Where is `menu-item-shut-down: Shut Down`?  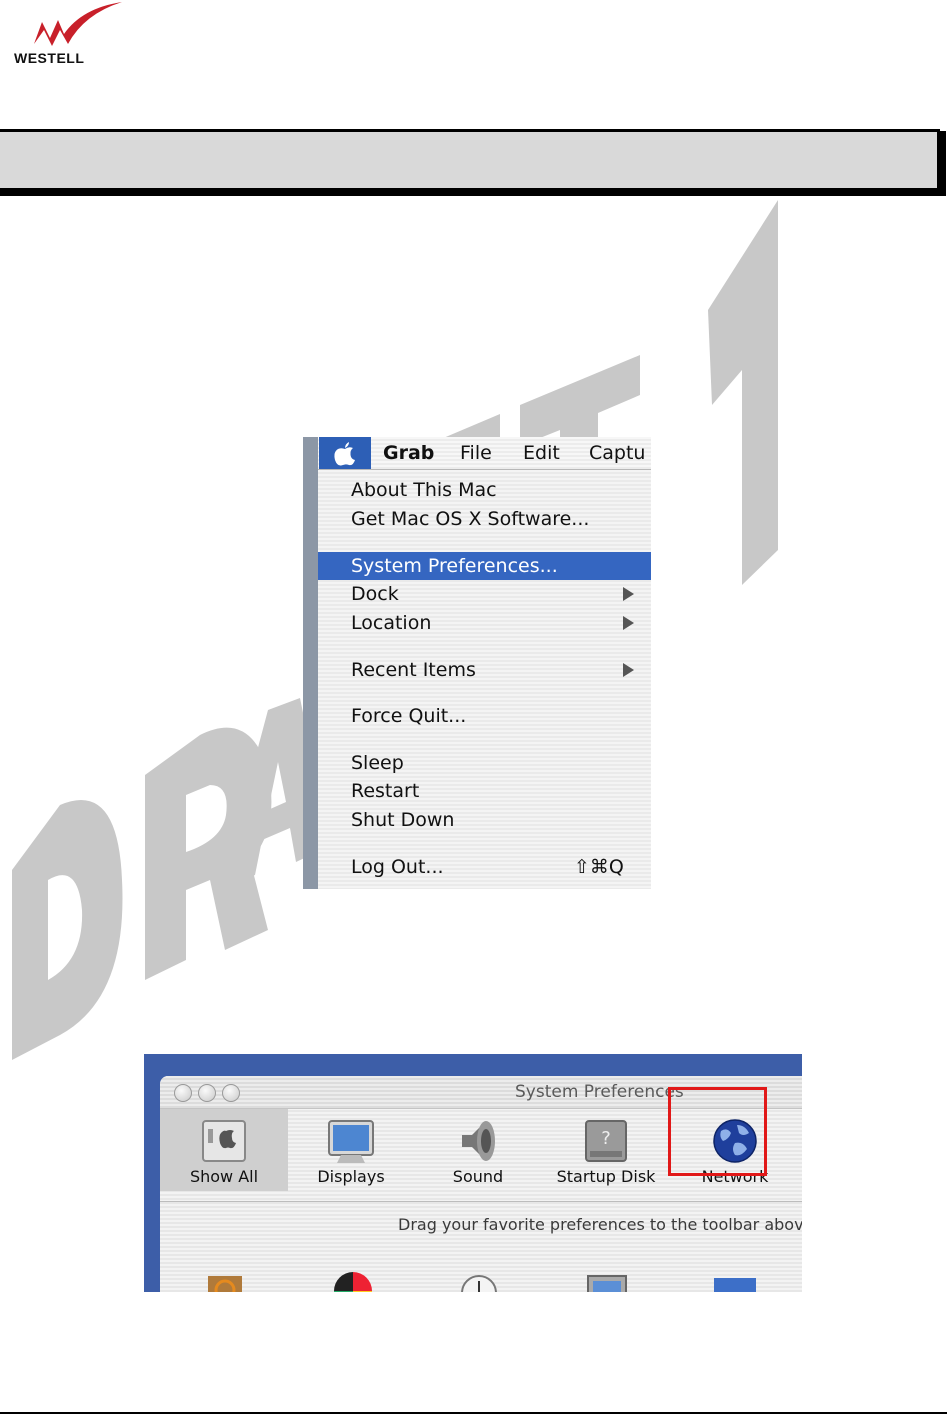
menu-item-shut-down: Shut Down is located at coordinates (484, 820).